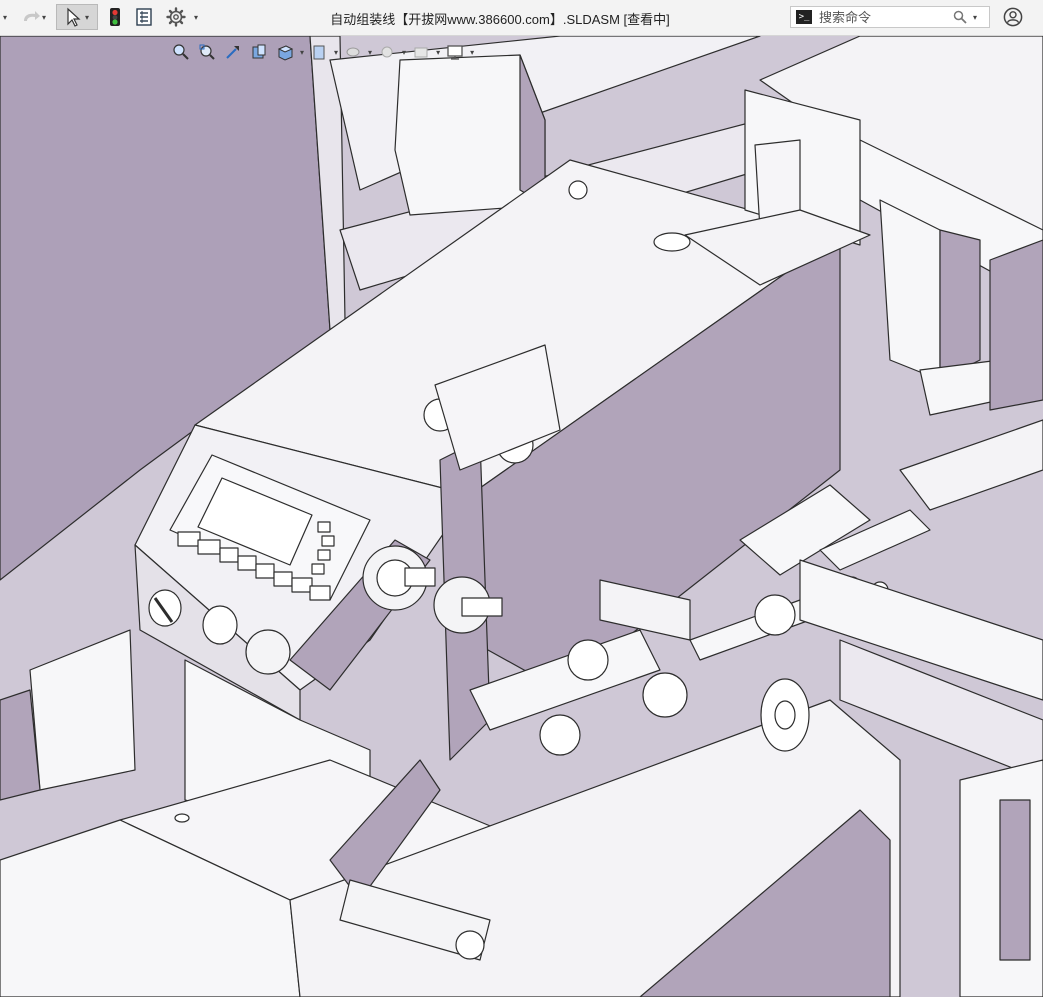 The width and height of the screenshot is (1043, 997). What do you see at coordinates (804, 17) in the screenshot?
I see `command-prompt-icon: >_` at bounding box center [804, 17].